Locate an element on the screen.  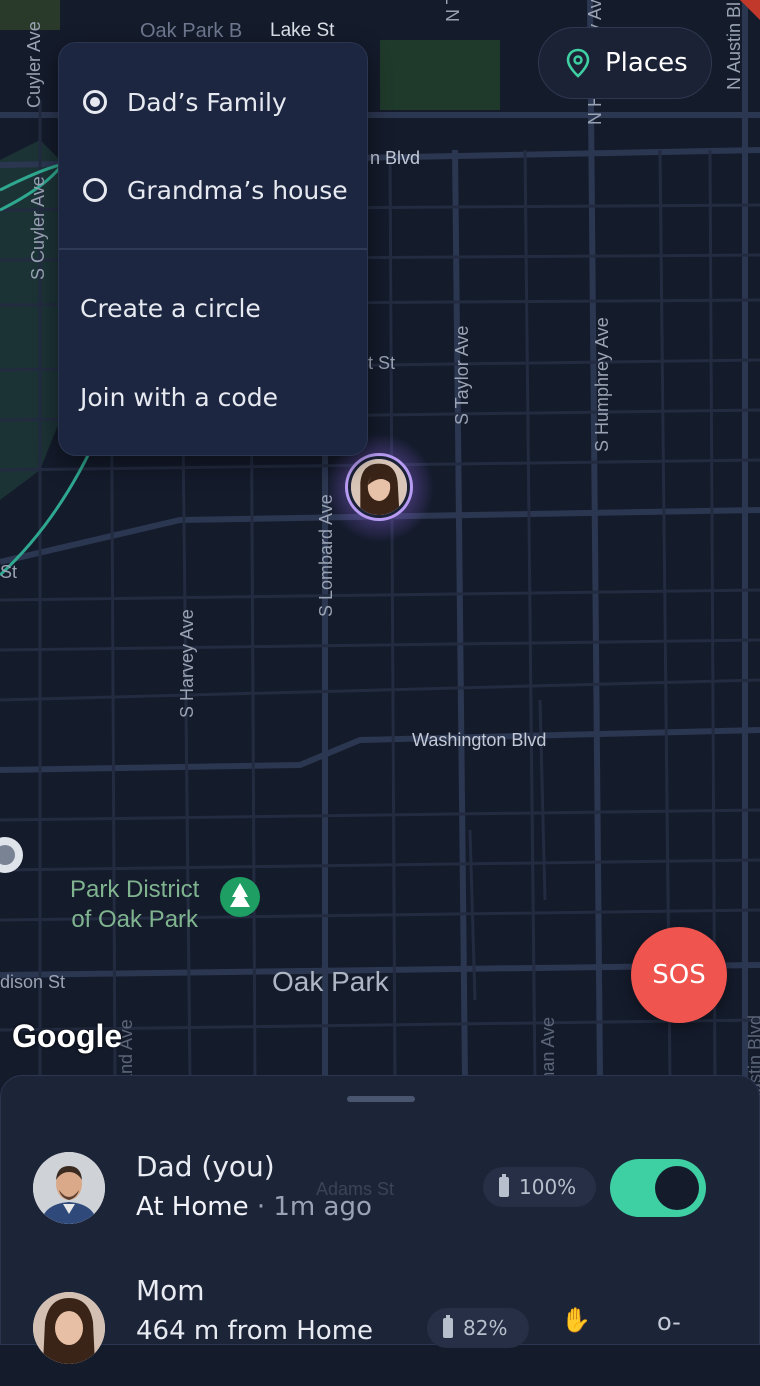
circle-option-label: Grandma’s house is located at coordinates (237, 190).